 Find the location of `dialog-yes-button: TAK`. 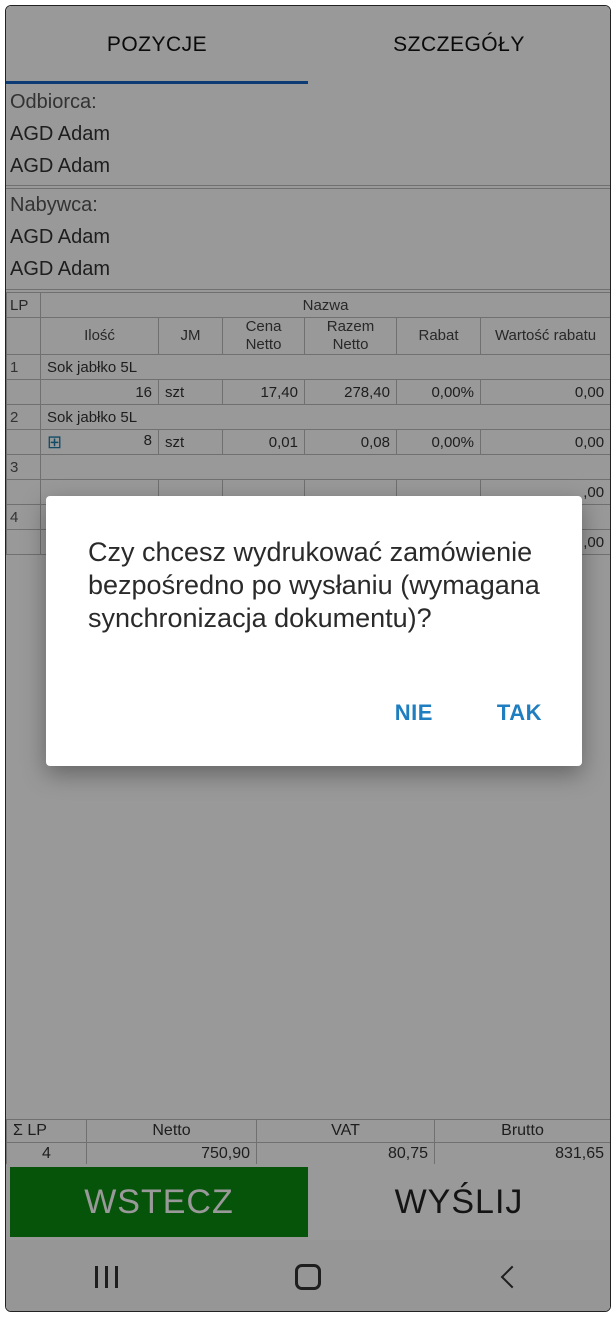

dialog-yes-button: TAK is located at coordinates (519, 713).